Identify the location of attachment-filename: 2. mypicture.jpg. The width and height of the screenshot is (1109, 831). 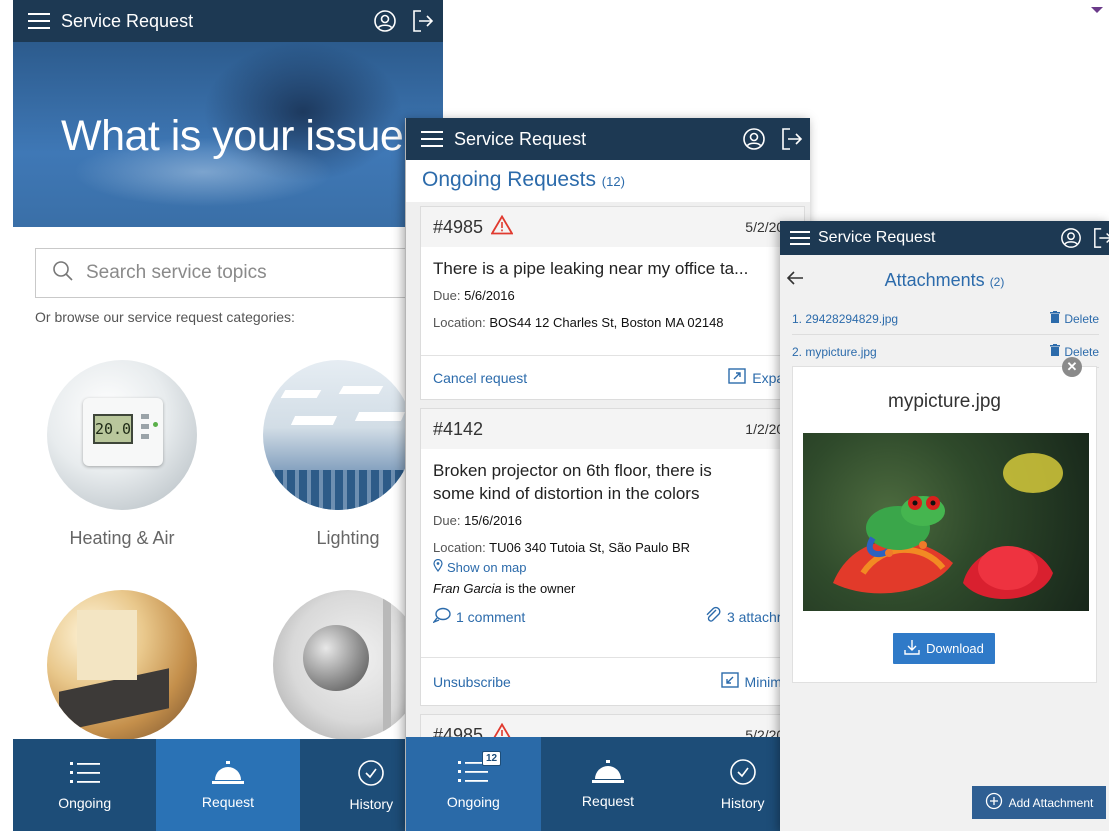
(834, 352).